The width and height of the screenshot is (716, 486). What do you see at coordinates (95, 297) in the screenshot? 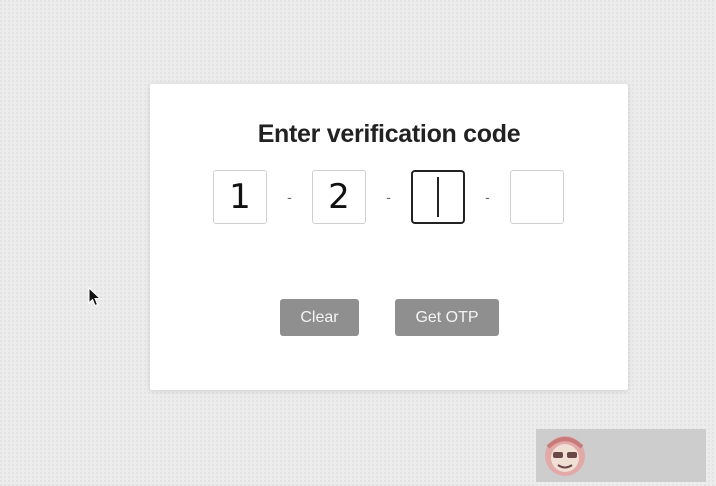
I see `mouse-pointer-icon` at bounding box center [95, 297].